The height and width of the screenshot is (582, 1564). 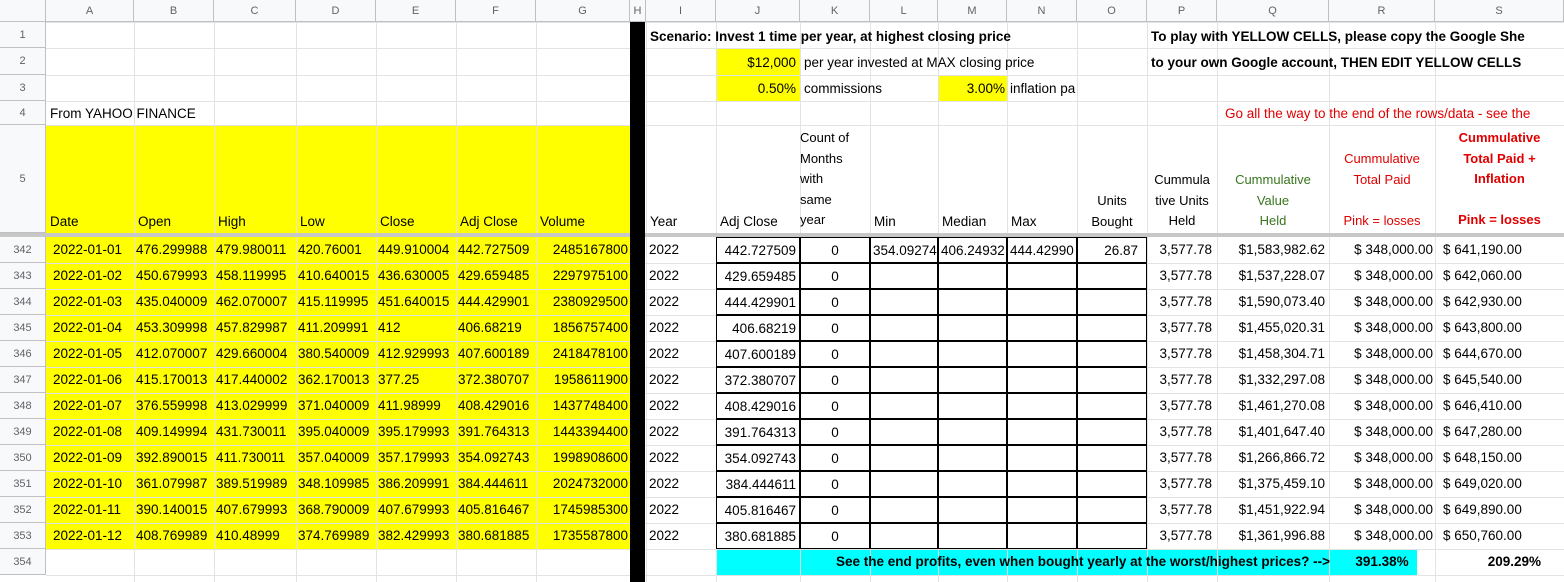 What do you see at coordinates (23, 250) in the screenshot?
I see `row-header: 342` at bounding box center [23, 250].